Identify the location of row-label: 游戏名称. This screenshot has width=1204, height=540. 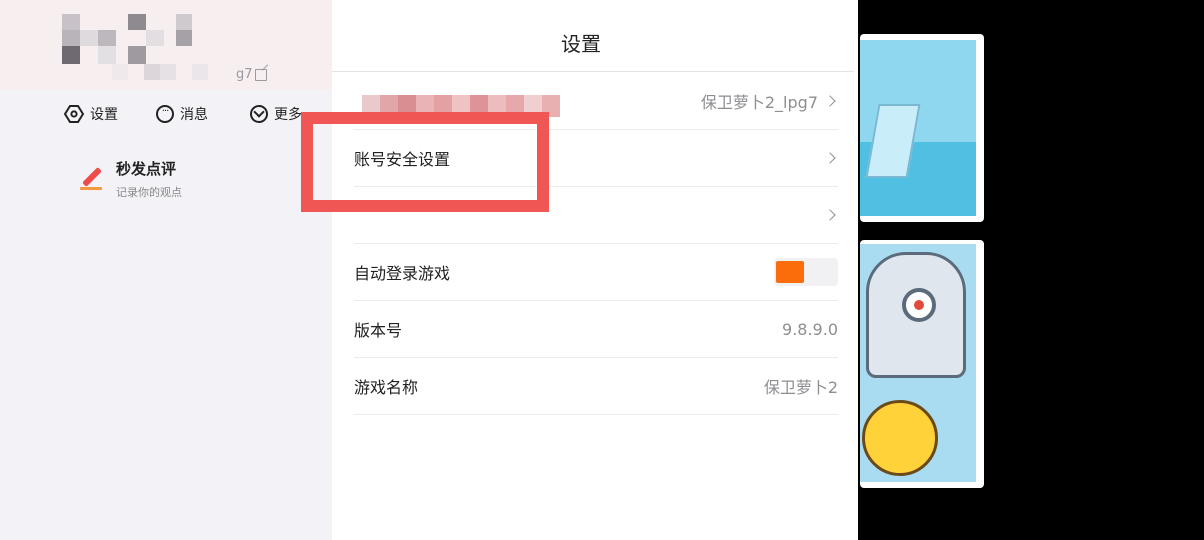
(386, 387).